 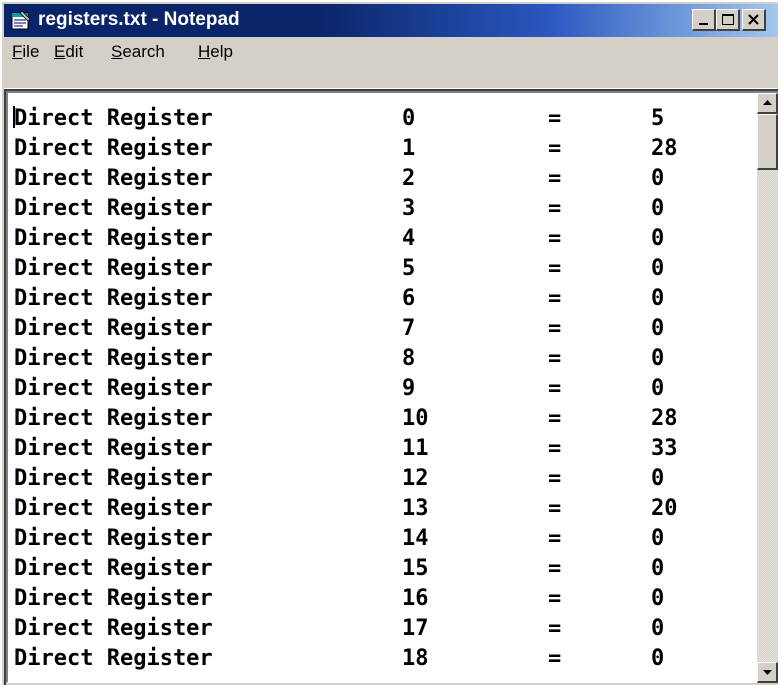 What do you see at coordinates (658, 118) in the screenshot?
I see `register-value: 5` at bounding box center [658, 118].